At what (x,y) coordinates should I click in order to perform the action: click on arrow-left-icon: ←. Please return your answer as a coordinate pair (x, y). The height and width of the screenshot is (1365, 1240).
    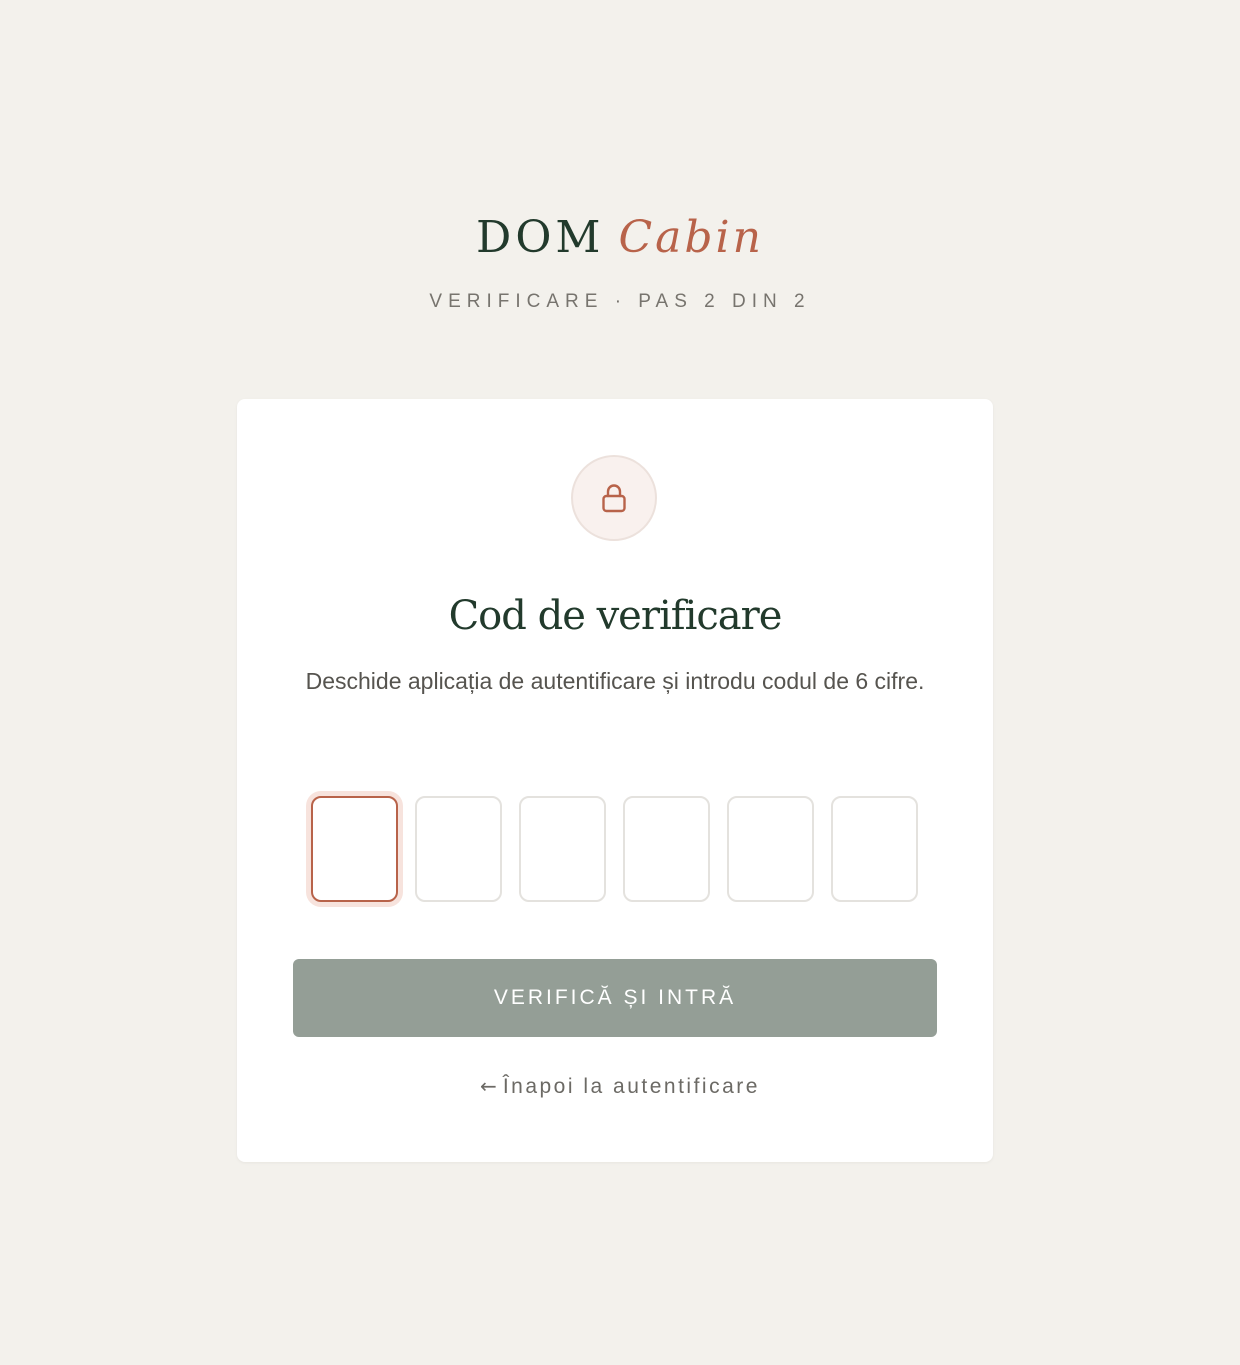
    Looking at the image, I should click on (488, 1086).